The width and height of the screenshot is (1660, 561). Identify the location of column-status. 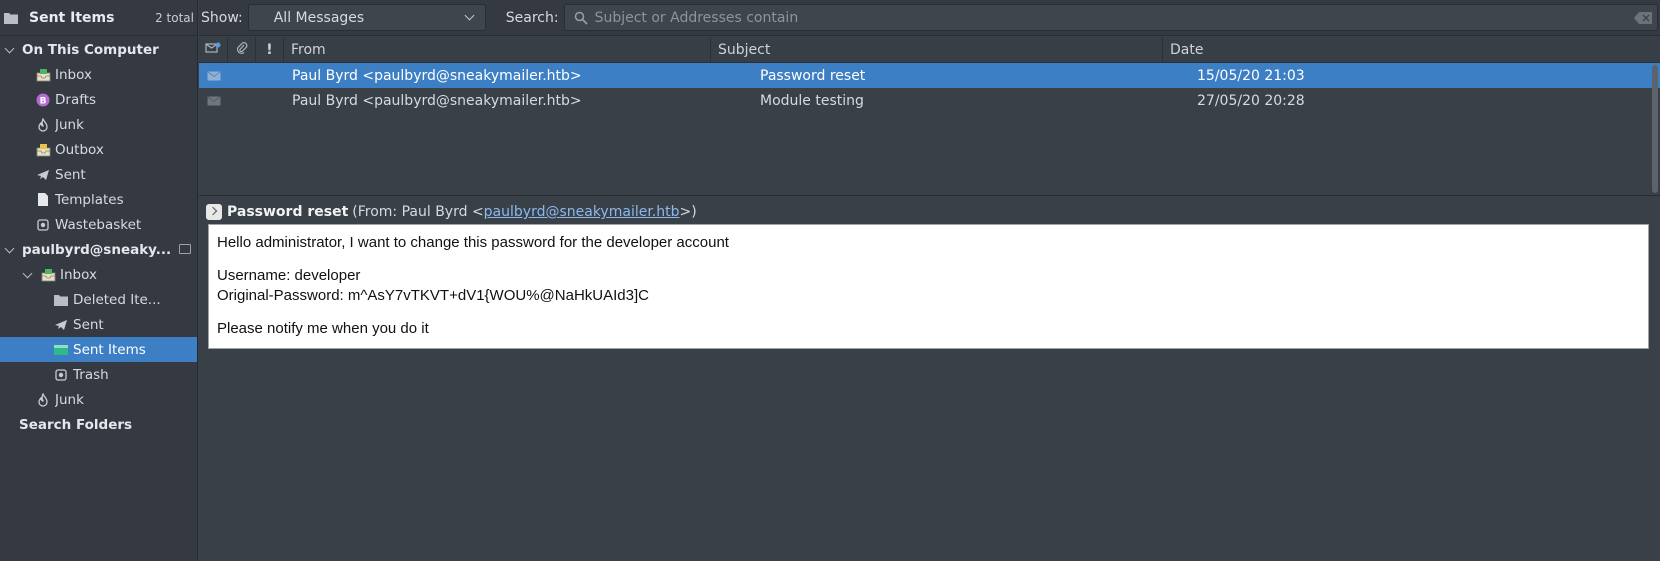
(213, 49).